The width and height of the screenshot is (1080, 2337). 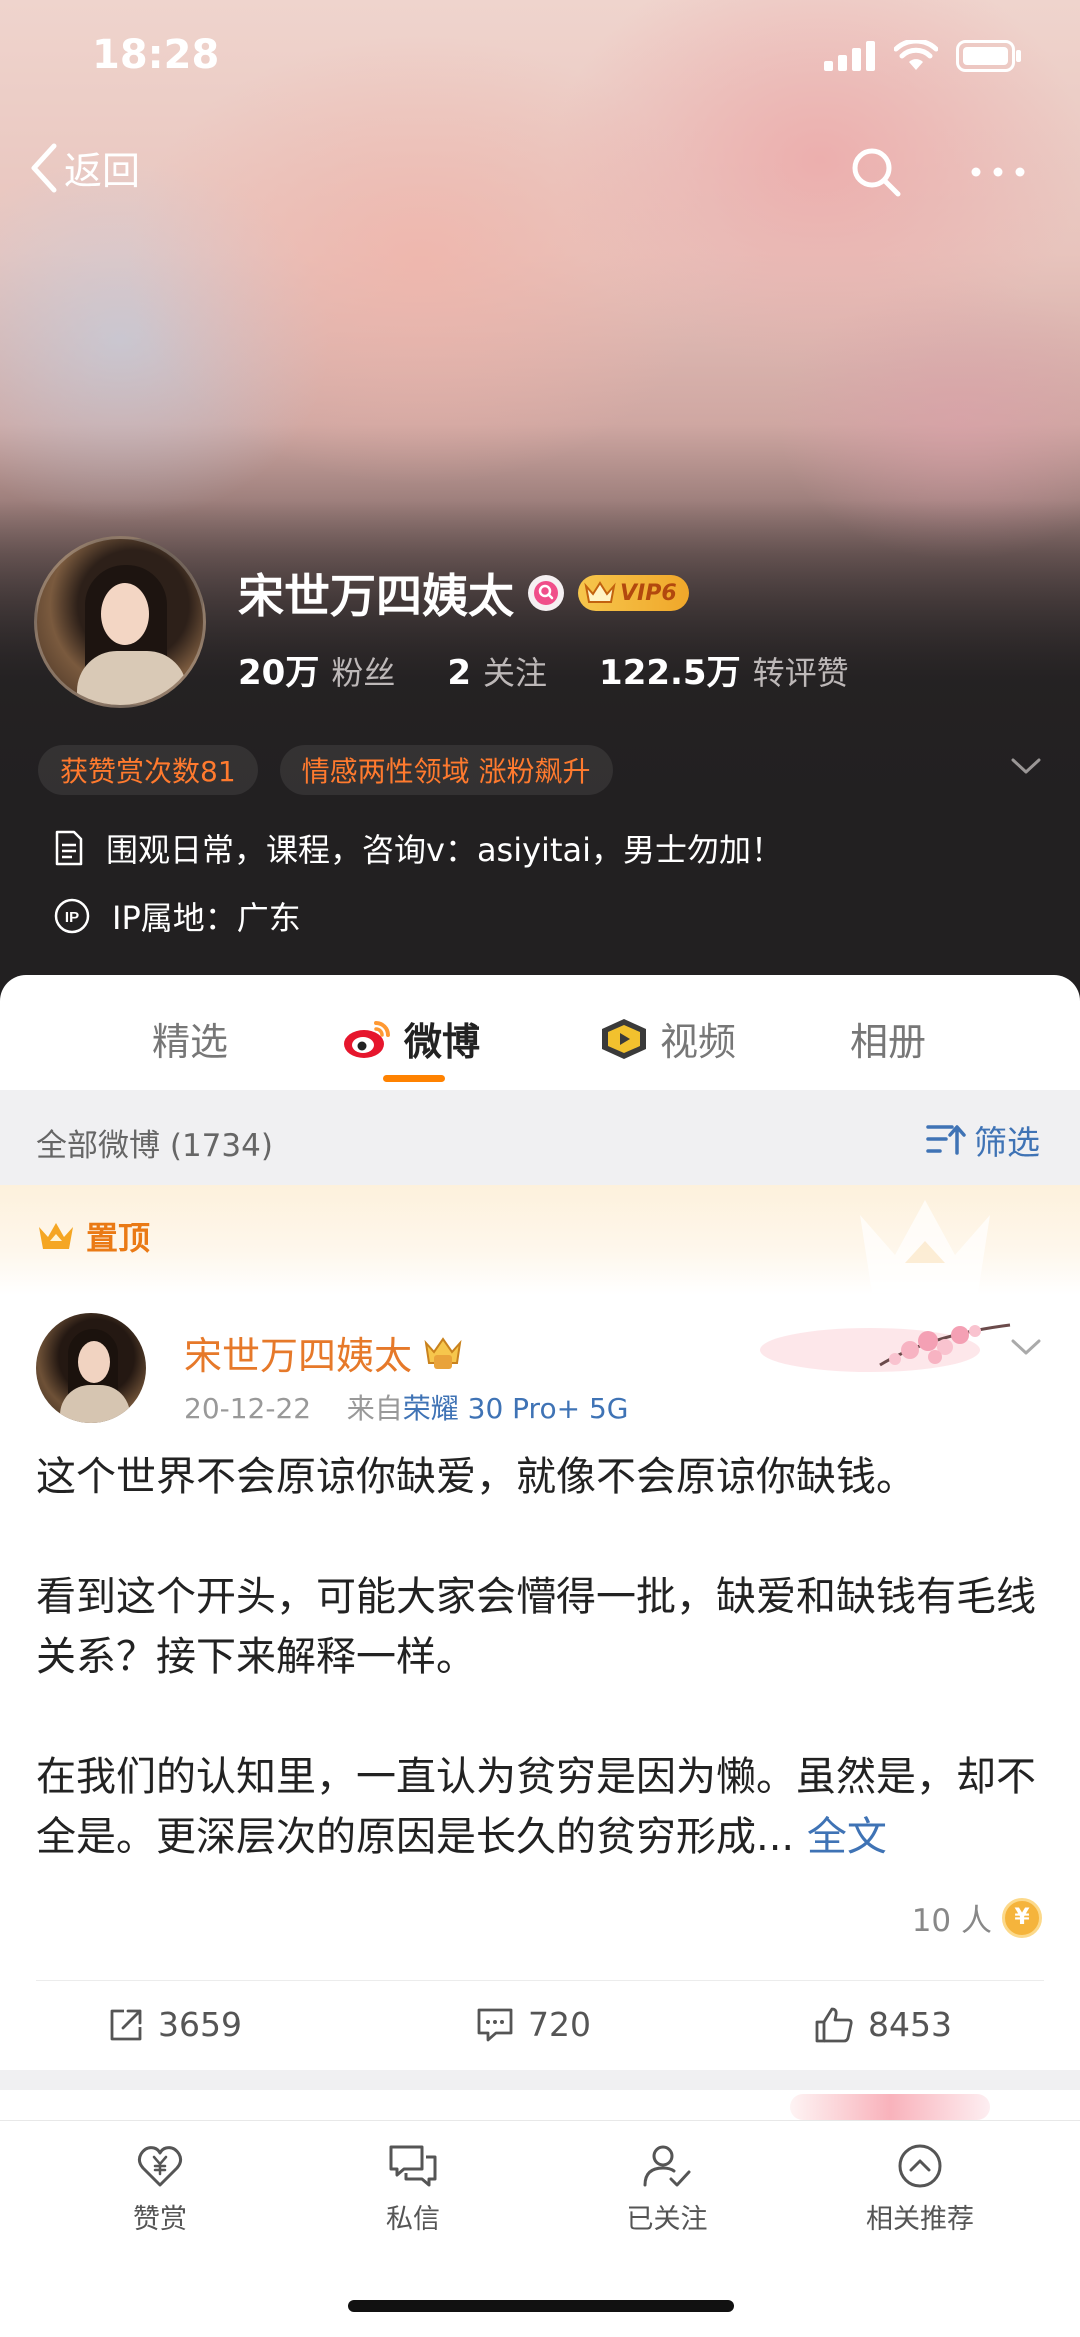 What do you see at coordinates (923, 56) in the screenshot?
I see `status-icons` at bounding box center [923, 56].